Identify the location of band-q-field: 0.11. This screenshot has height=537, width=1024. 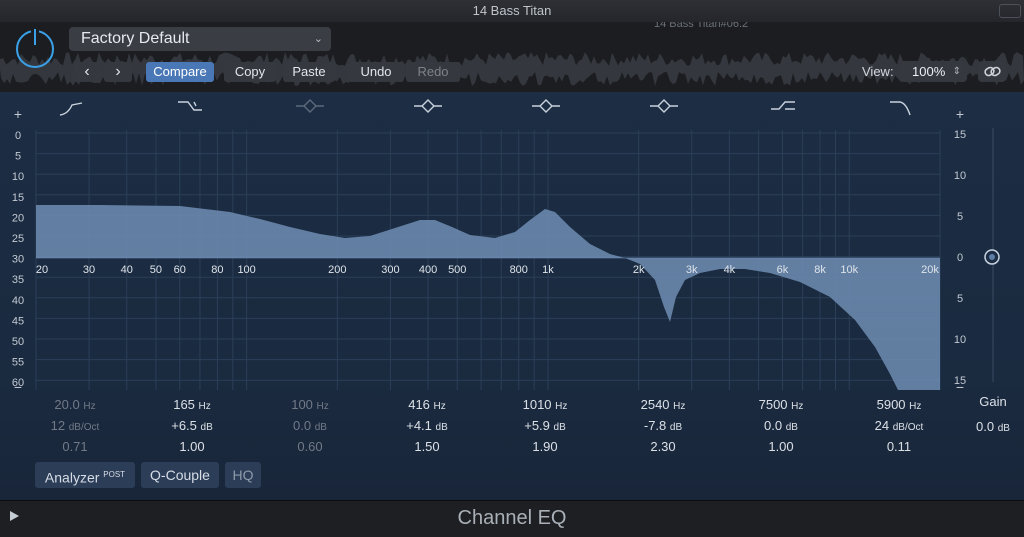
(899, 446).